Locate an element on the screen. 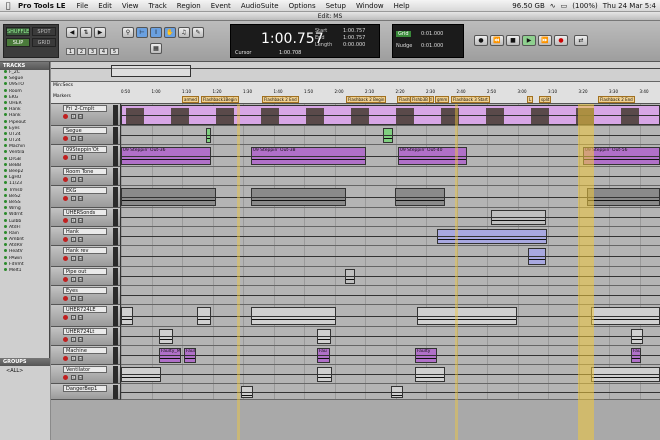 The width and height of the screenshot is (660, 440). marker: Flashback 2 Begin is located at coordinates (366, 99).